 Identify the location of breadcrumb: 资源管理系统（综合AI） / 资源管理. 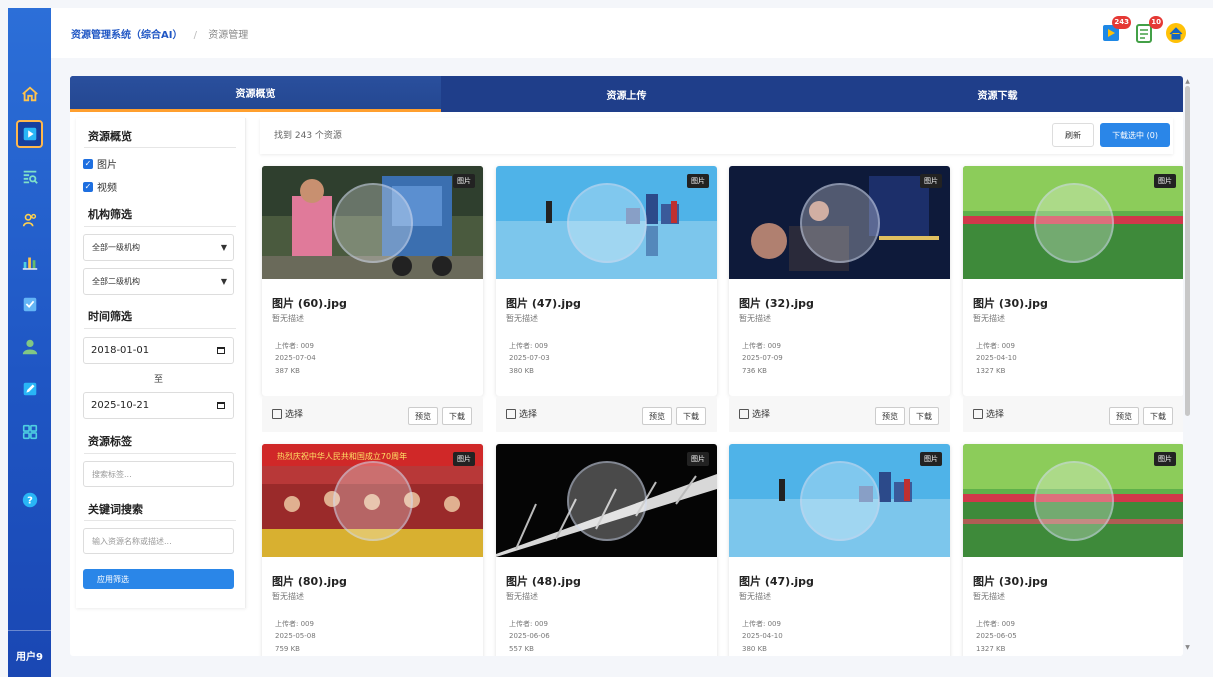
(159, 33).